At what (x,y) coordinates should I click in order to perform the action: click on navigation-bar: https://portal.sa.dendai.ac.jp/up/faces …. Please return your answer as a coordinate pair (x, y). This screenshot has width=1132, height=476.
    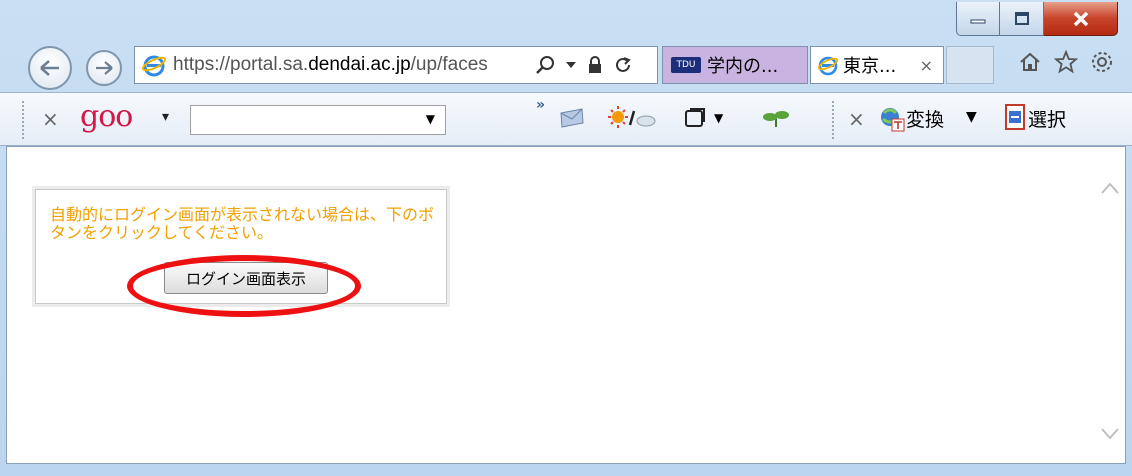
    Looking at the image, I should click on (566, 66).